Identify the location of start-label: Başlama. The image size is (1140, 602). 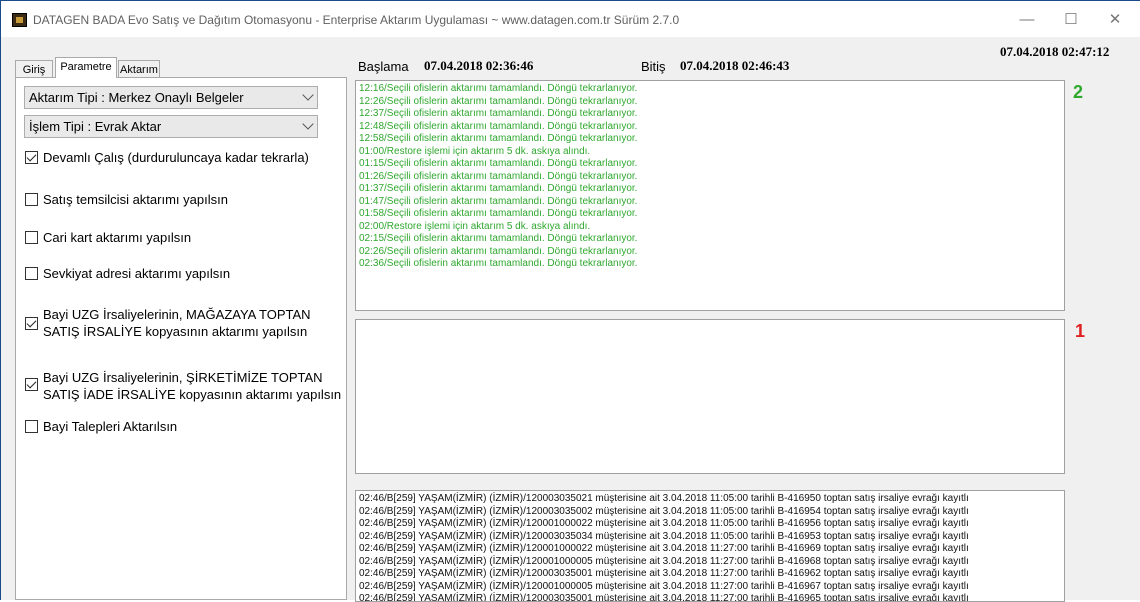
(383, 66).